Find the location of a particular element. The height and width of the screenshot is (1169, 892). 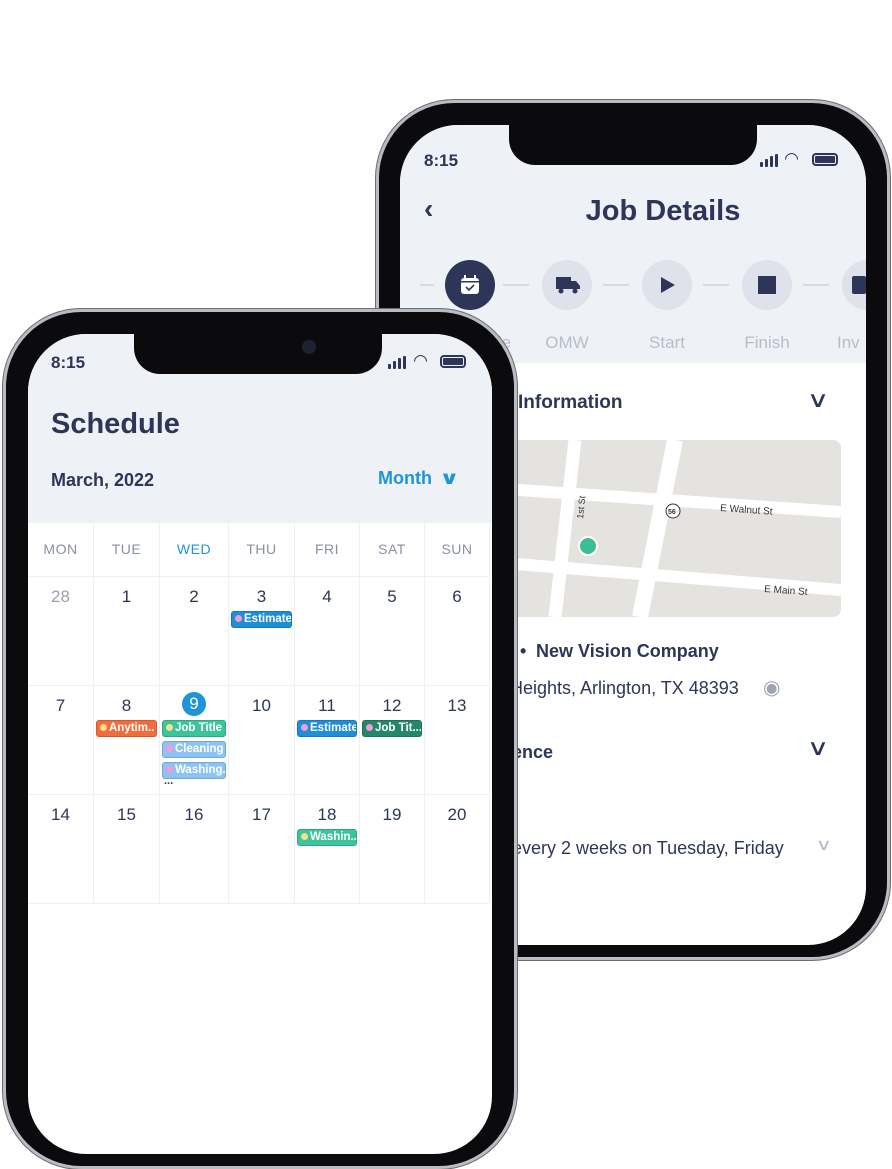

calendar-day: 7 is located at coordinates (61, 740).